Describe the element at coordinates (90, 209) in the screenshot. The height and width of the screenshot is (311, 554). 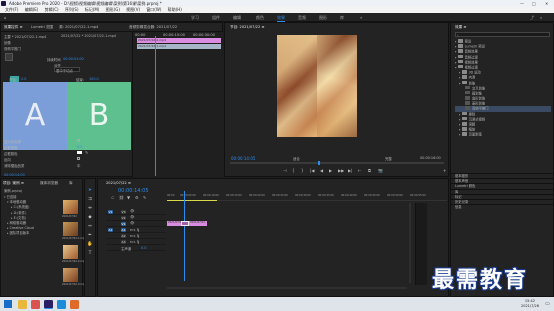
I see `ripple-edit-tool-icon: ⇹` at that location.